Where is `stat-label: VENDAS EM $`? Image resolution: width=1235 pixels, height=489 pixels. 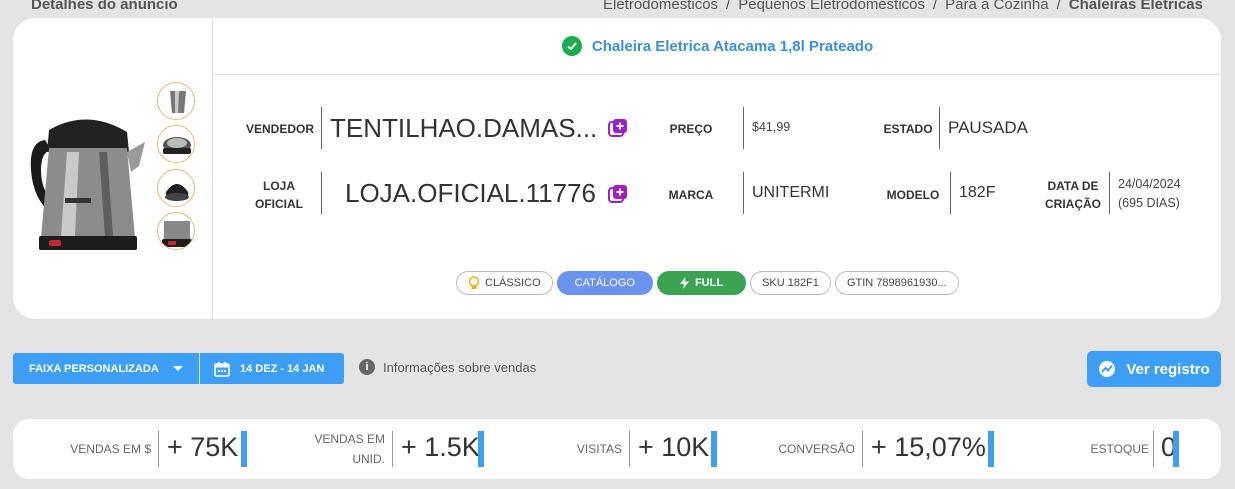
stat-label: VENDAS EM $ is located at coordinates (110, 449).